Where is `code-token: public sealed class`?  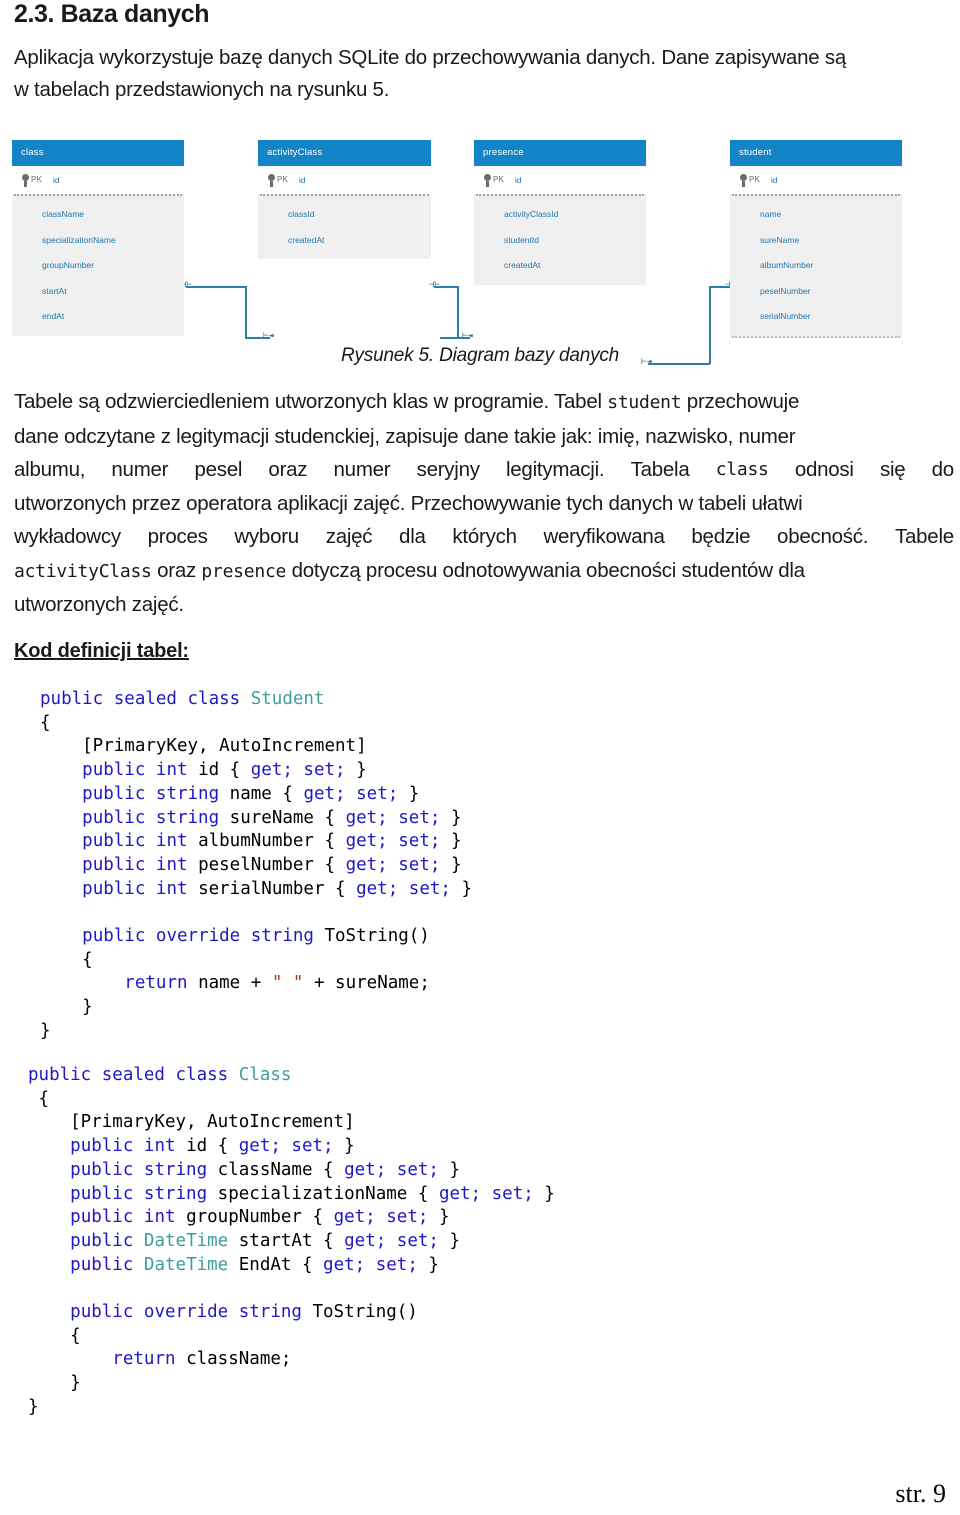 code-token: public sealed class is located at coordinates (145, 699).